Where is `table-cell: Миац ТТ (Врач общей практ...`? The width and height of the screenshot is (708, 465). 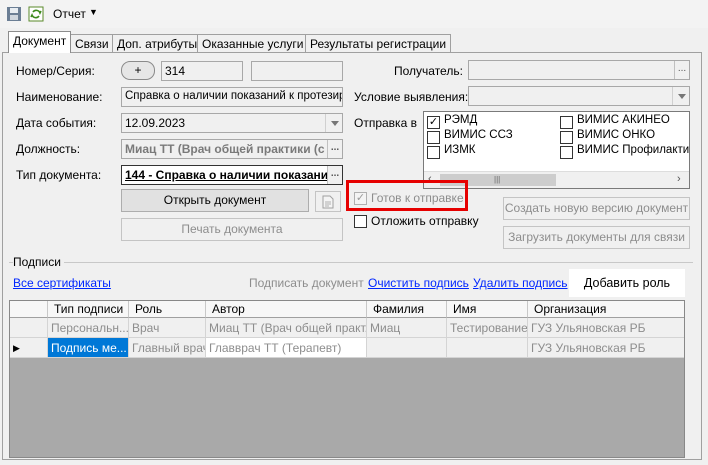 table-cell: Миац ТТ (Врач общей практ... is located at coordinates (286, 328).